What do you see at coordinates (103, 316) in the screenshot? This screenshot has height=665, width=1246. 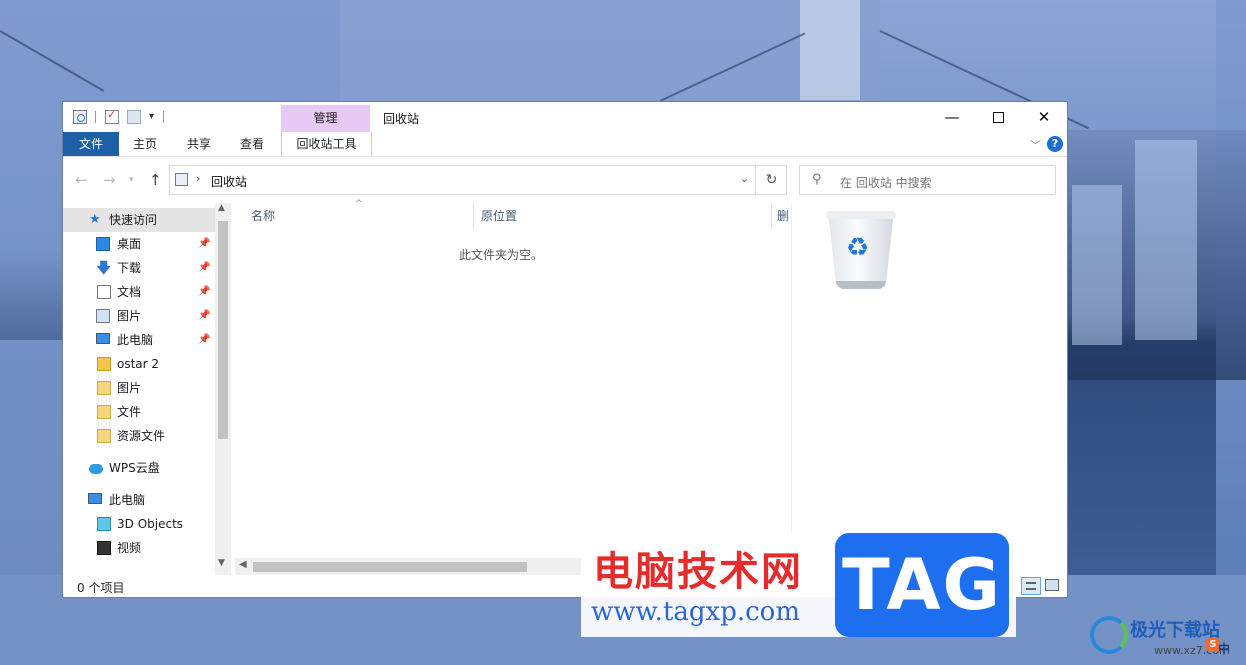 I see `pictures-icon` at bounding box center [103, 316].